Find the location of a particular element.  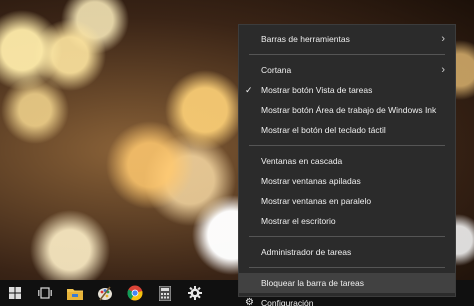

settings-icon is located at coordinates (195, 293).